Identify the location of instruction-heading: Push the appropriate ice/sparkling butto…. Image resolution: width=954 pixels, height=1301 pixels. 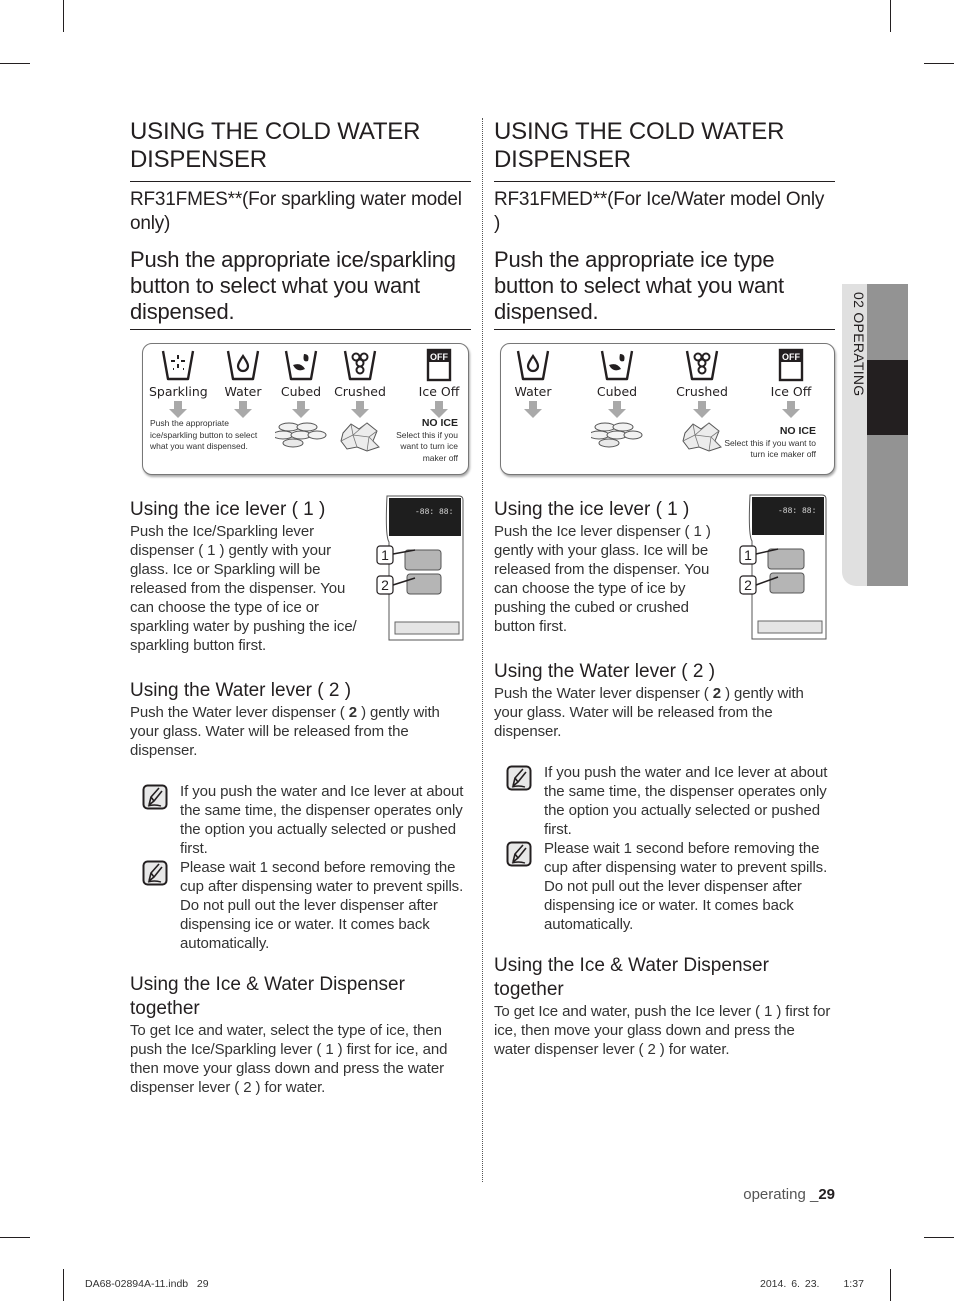
(300, 288).